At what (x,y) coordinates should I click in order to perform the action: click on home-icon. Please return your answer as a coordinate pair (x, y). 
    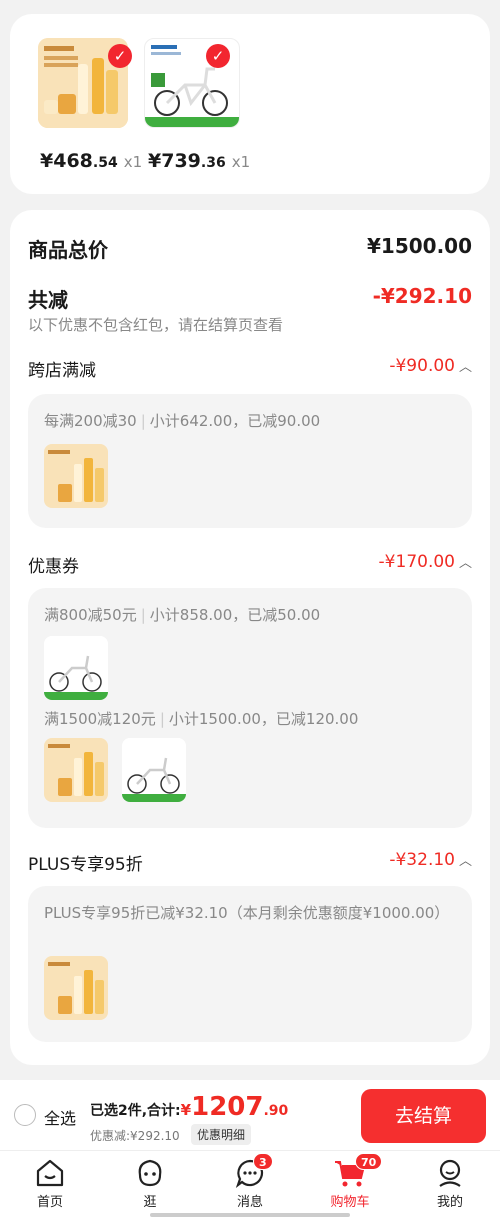
    Looking at the image, I should click on (50, 1173).